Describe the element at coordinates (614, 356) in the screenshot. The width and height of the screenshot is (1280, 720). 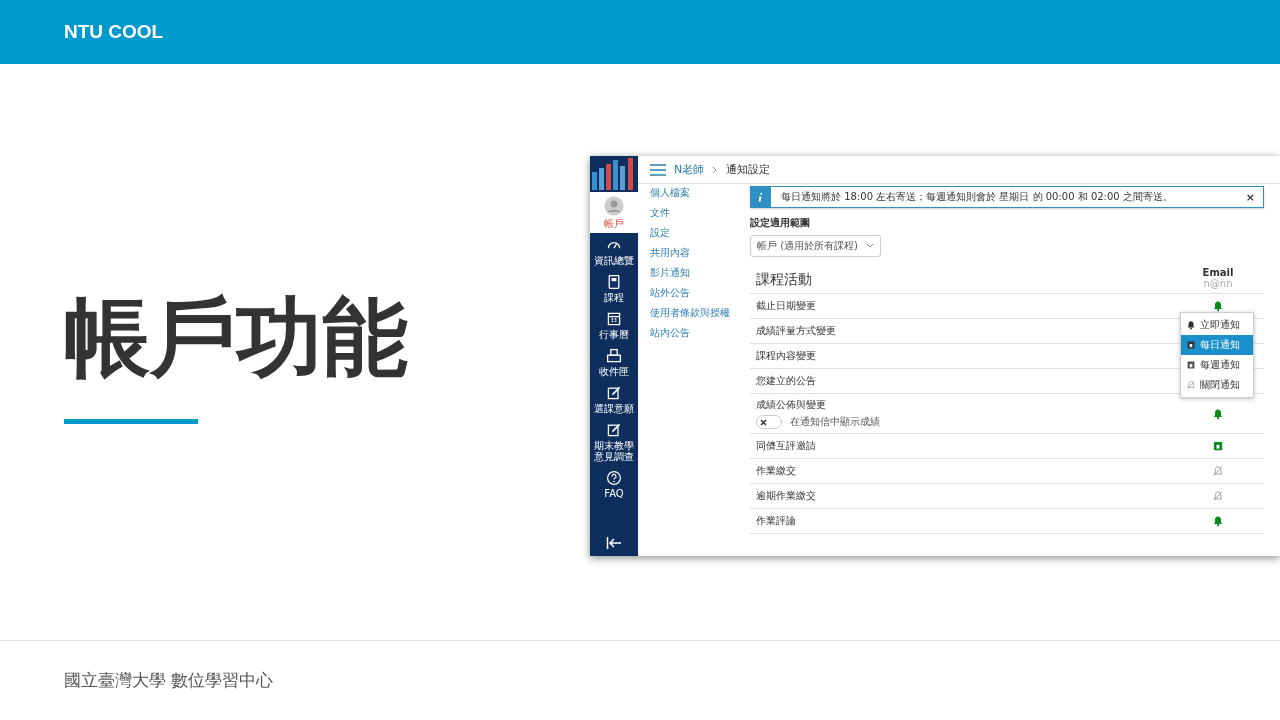
I see `inbox-icon` at that location.